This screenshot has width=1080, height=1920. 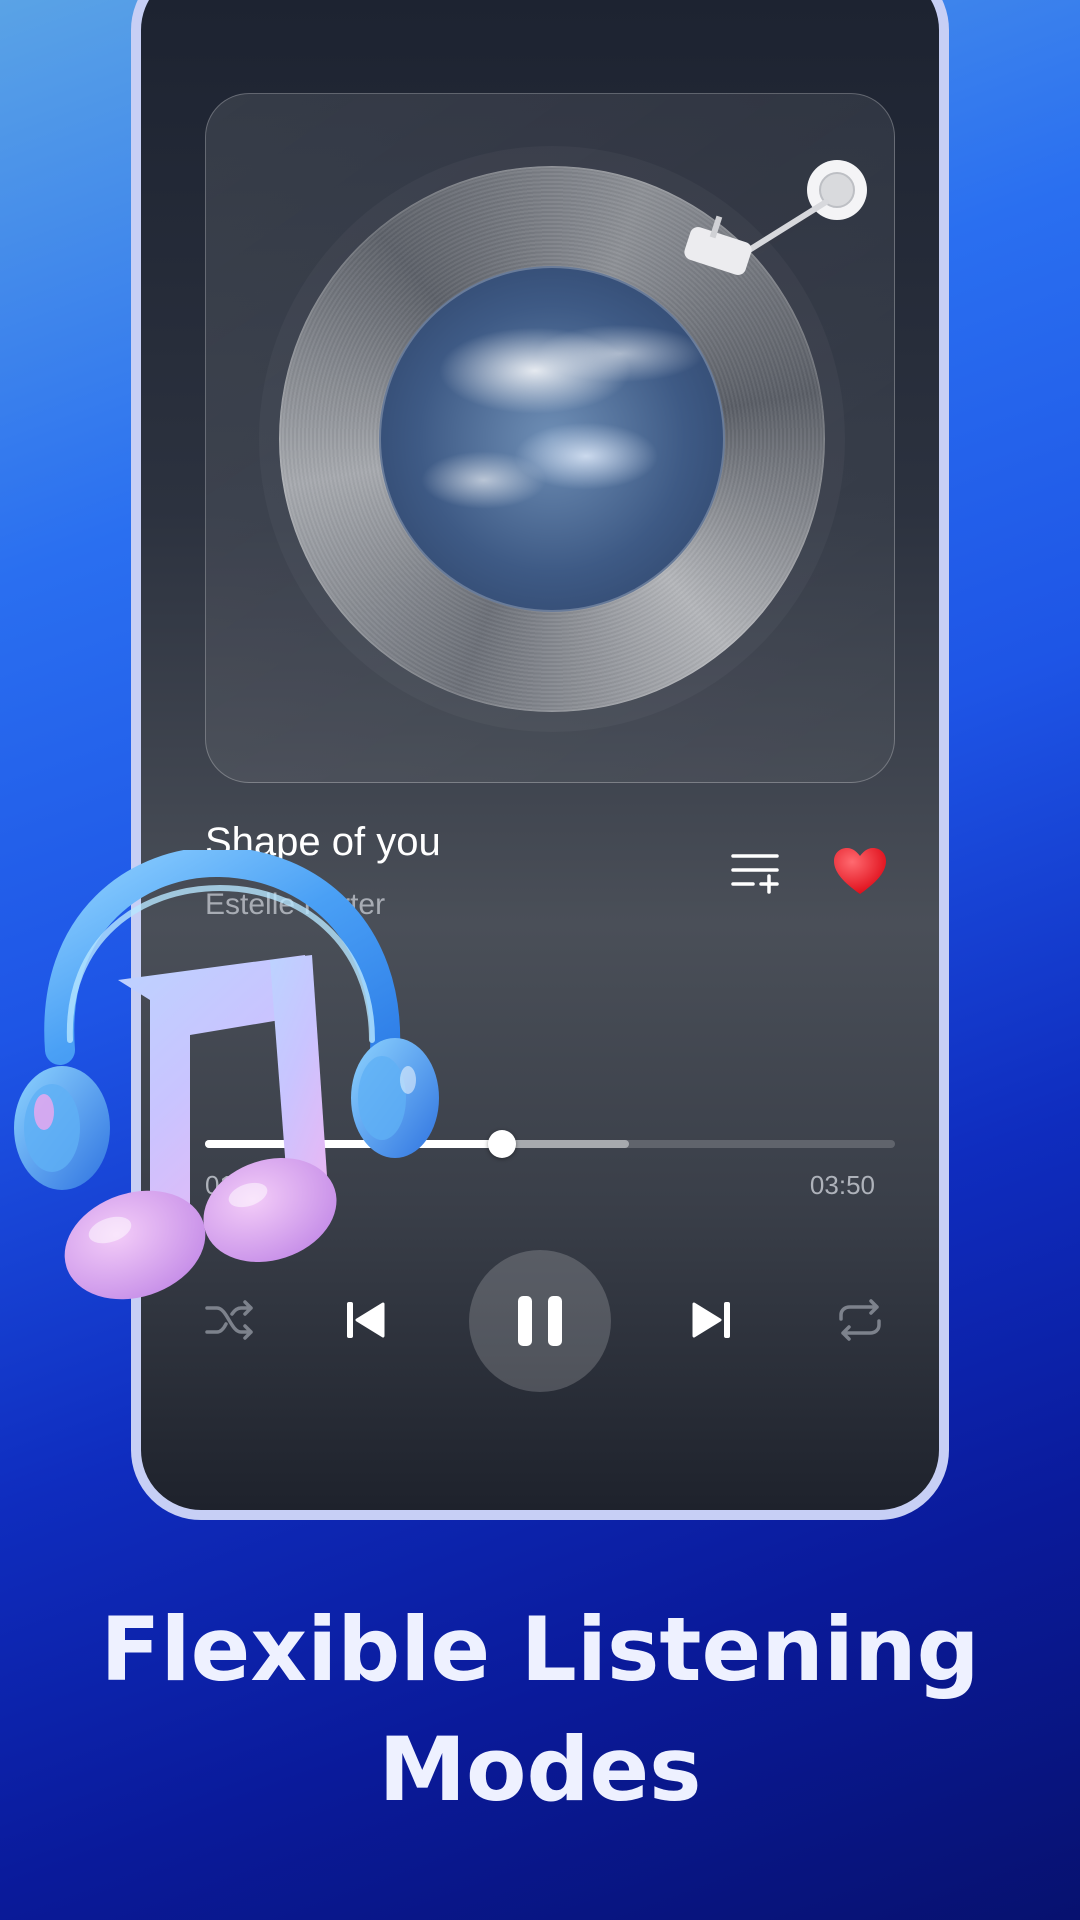 I want to click on album-art, so click(x=552, y=439).